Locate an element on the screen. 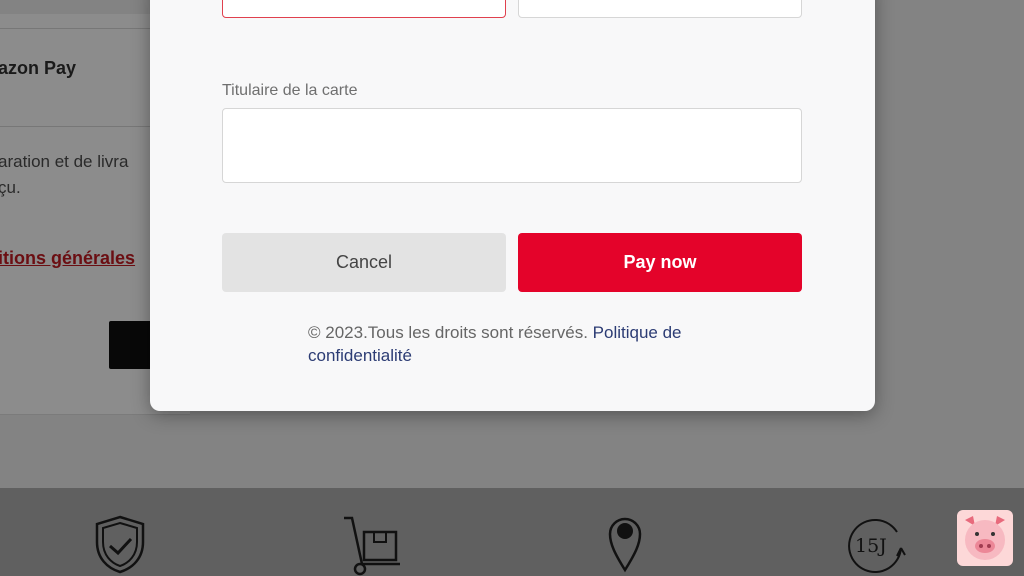  cancel-button: Cancel is located at coordinates (364, 262).